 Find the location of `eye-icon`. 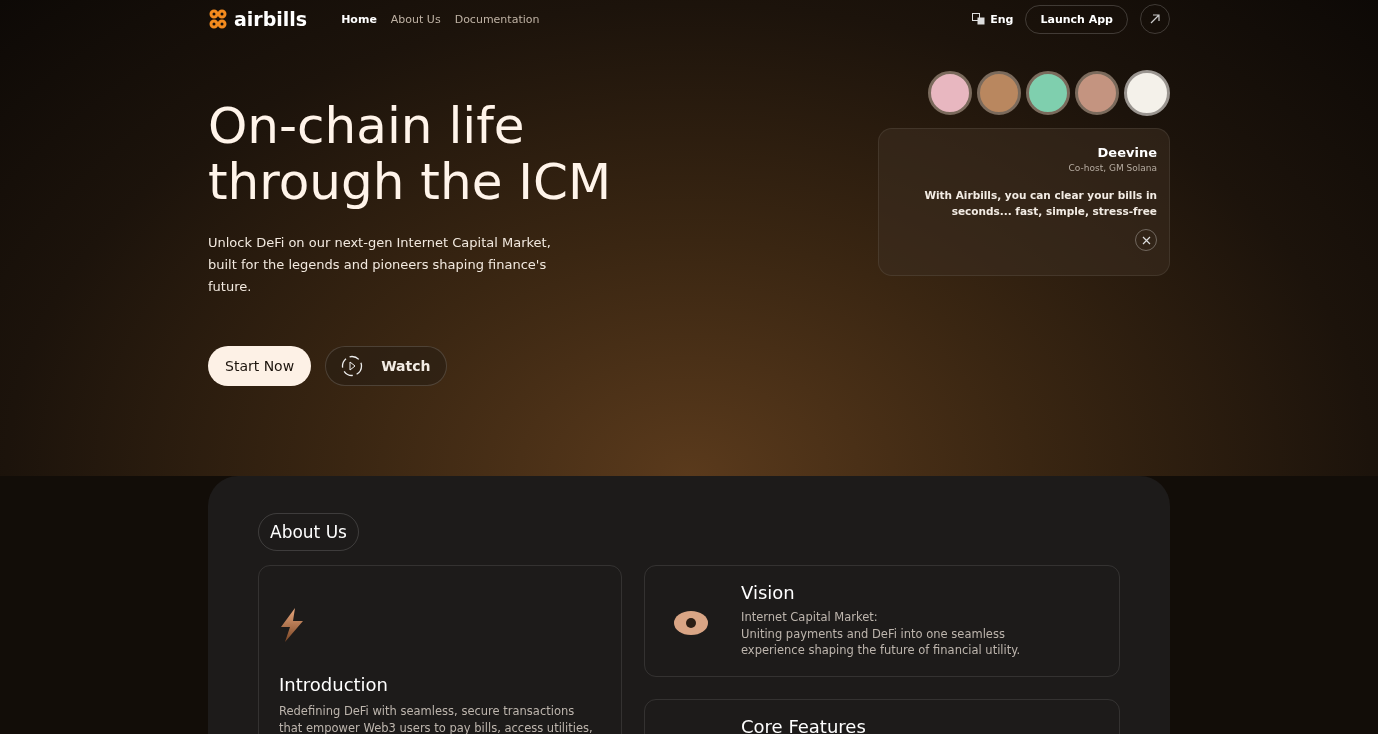

eye-icon is located at coordinates (691, 623).